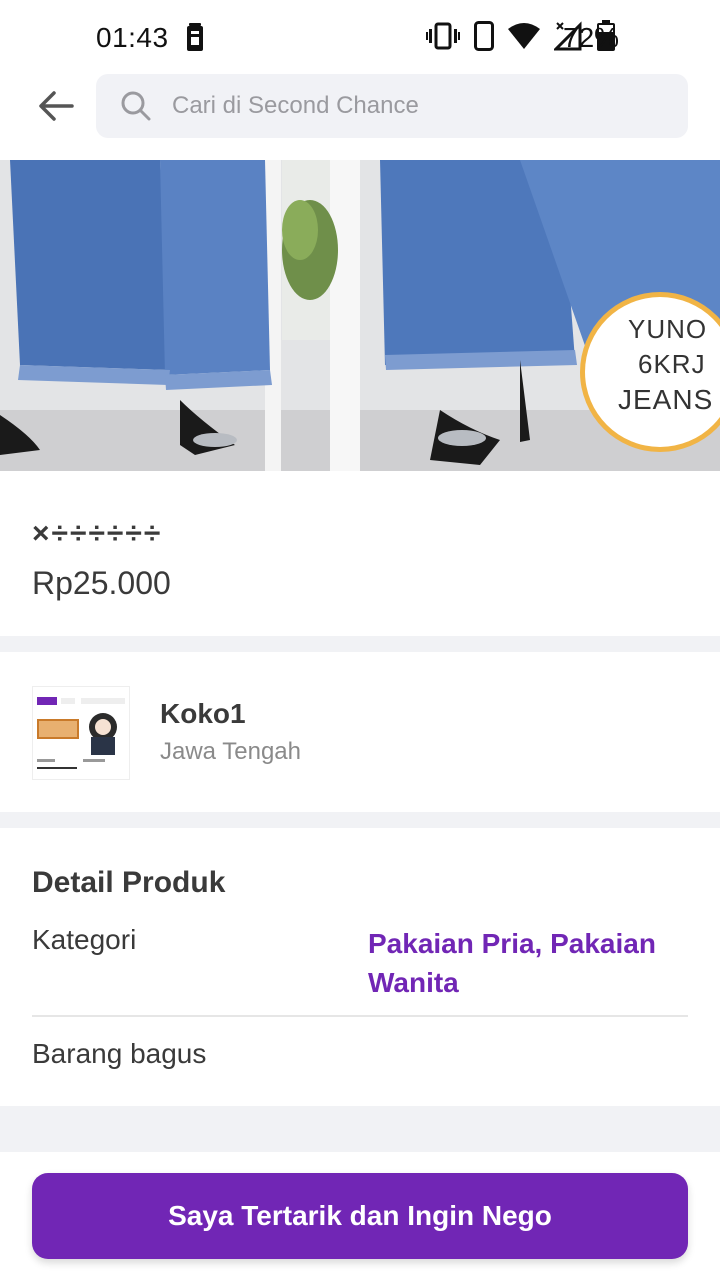  Describe the element at coordinates (412, 106) in the screenshot. I see `search-input` at that location.